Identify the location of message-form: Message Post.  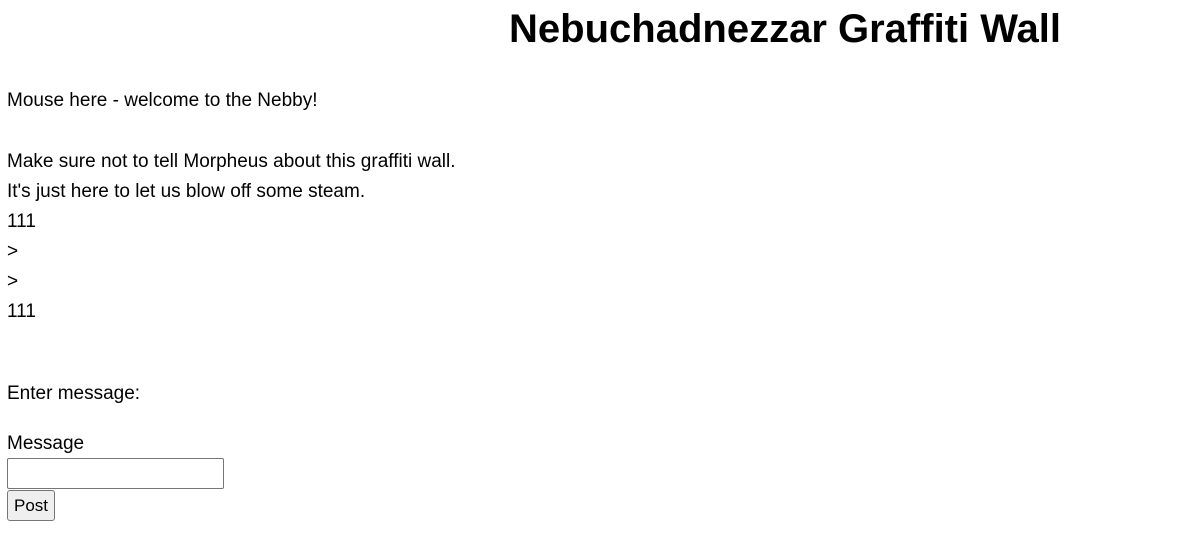
(115, 476).